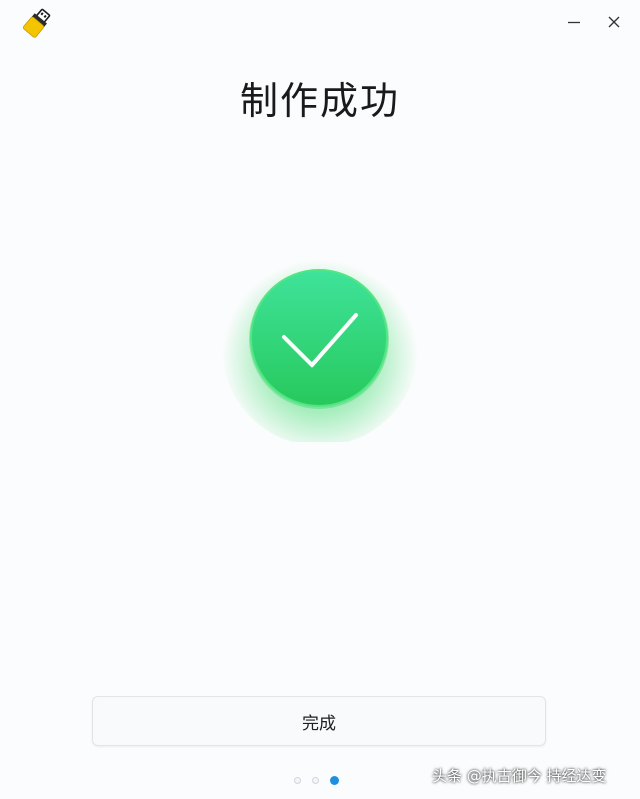 This screenshot has width=640, height=799. I want to click on close-icon, so click(614, 22).